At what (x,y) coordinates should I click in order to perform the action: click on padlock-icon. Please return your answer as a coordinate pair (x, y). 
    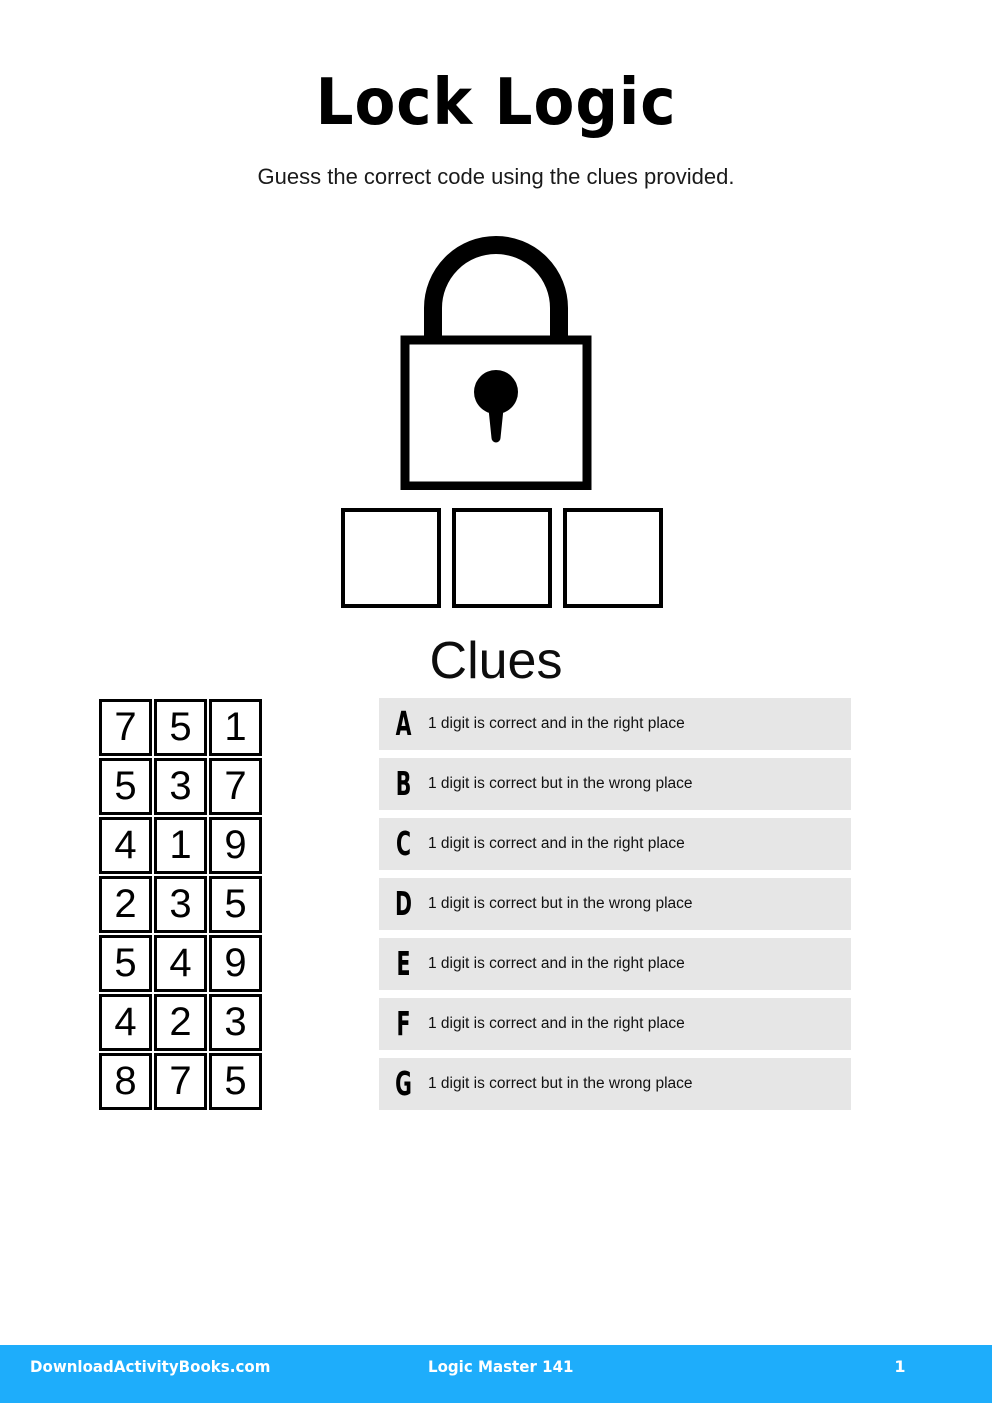
    Looking at the image, I should click on (496, 362).